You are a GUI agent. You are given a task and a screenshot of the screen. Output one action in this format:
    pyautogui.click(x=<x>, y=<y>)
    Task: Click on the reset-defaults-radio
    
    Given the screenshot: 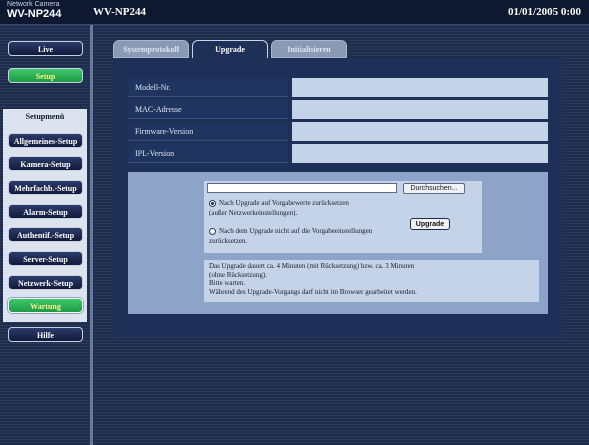 What is the action you would take?
    pyautogui.click(x=212, y=203)
    